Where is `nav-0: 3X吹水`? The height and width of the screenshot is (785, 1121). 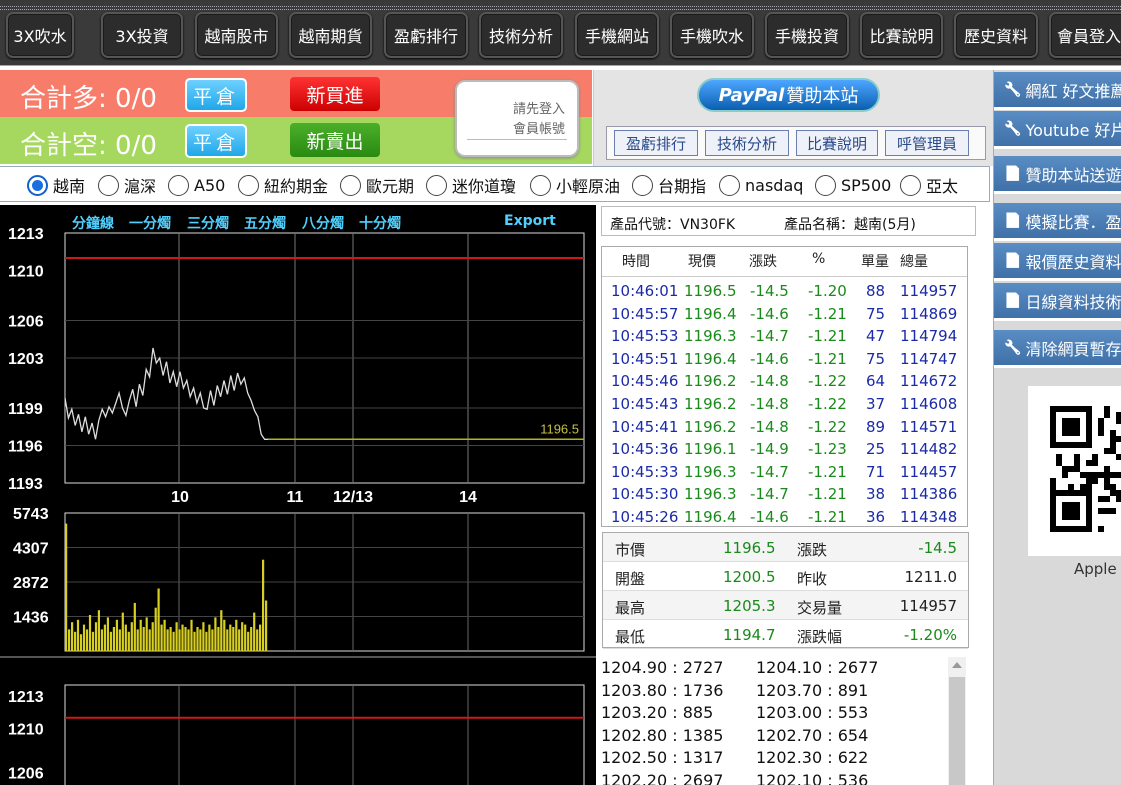 nav-0: 3X吹水 is located at coordinates (40, 35).